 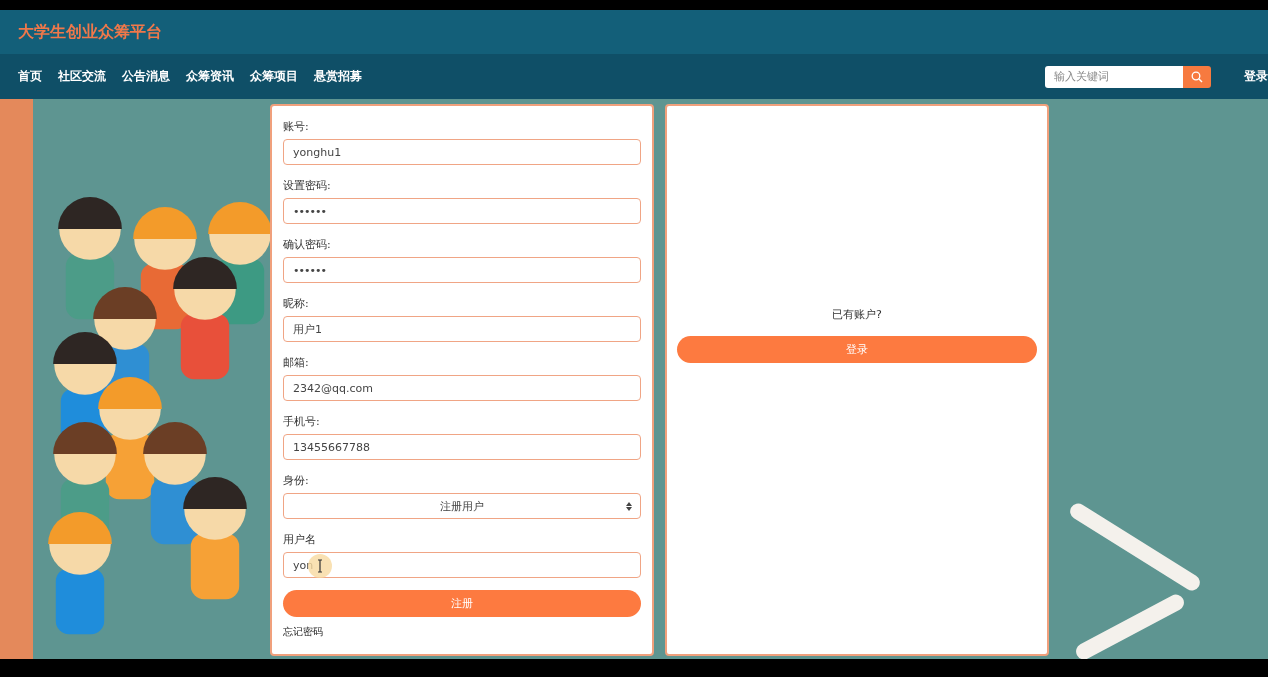 I want to click on search-icon, so click(x=1197, y=76).